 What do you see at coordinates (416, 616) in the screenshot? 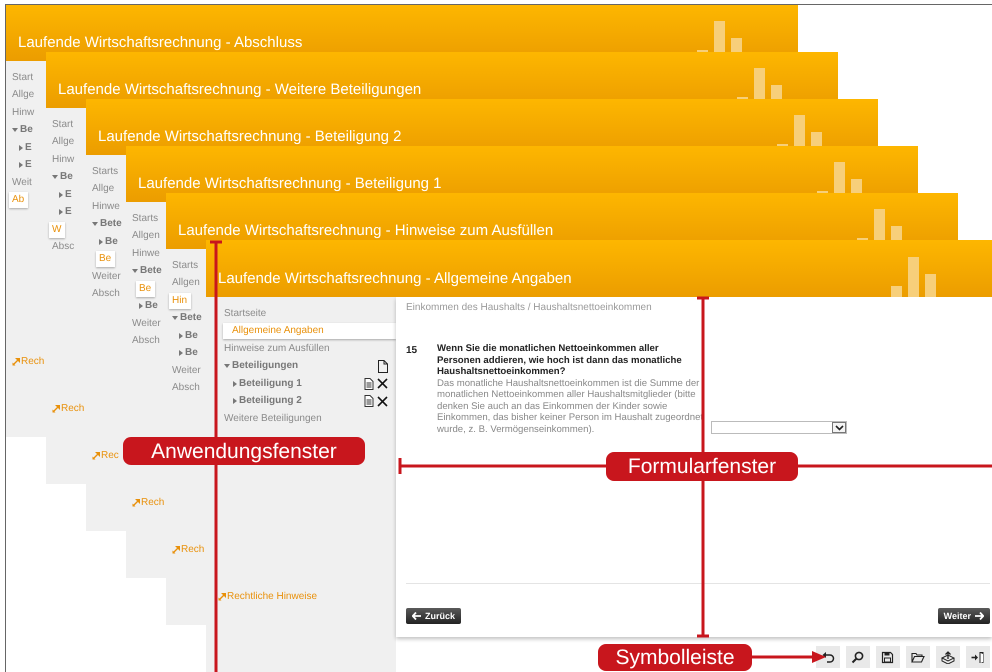
I see `arrow-left-icon` at bounding box center [416, 616].